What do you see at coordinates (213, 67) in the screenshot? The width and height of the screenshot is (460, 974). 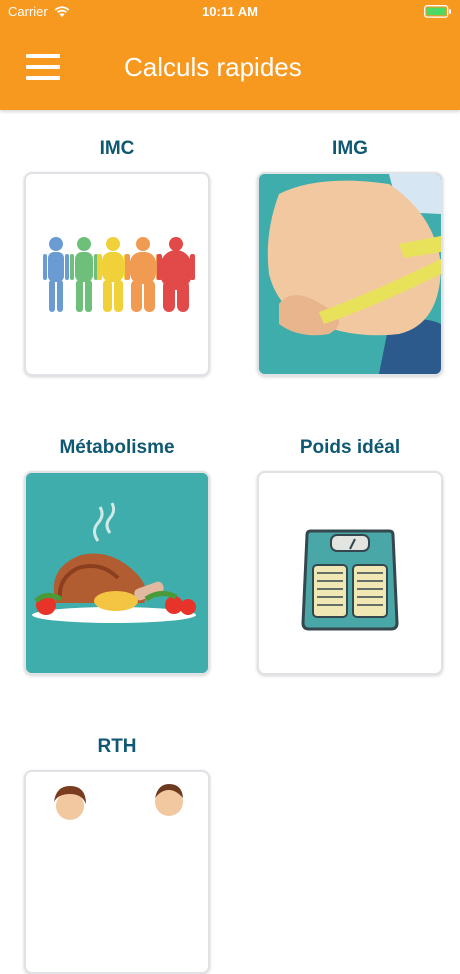 I see `page-title: Calculs rapides` at bounding box center [213, 67].